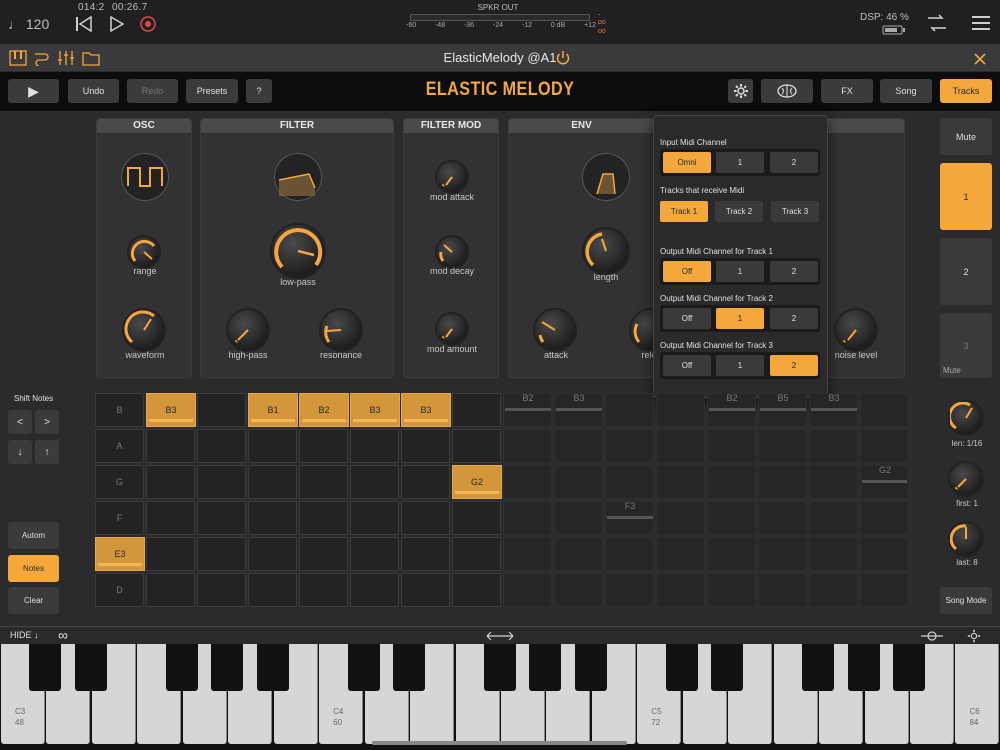  I want to click on play-icon, so click(116, 24).